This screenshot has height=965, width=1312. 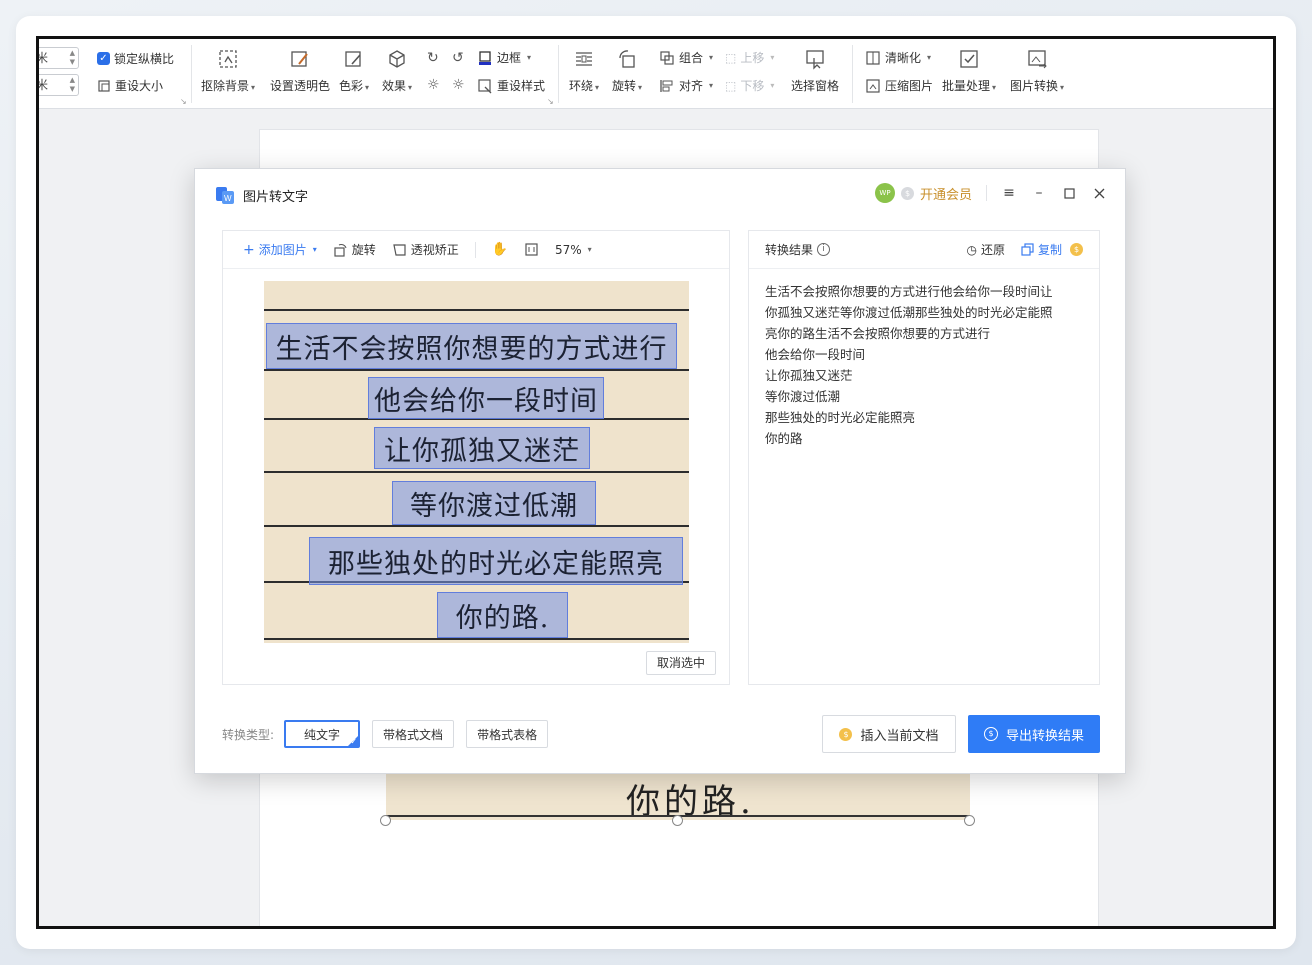 I want to click on ocr-line-box: 让你孤独又迷茫, so click(x=482, y=448).